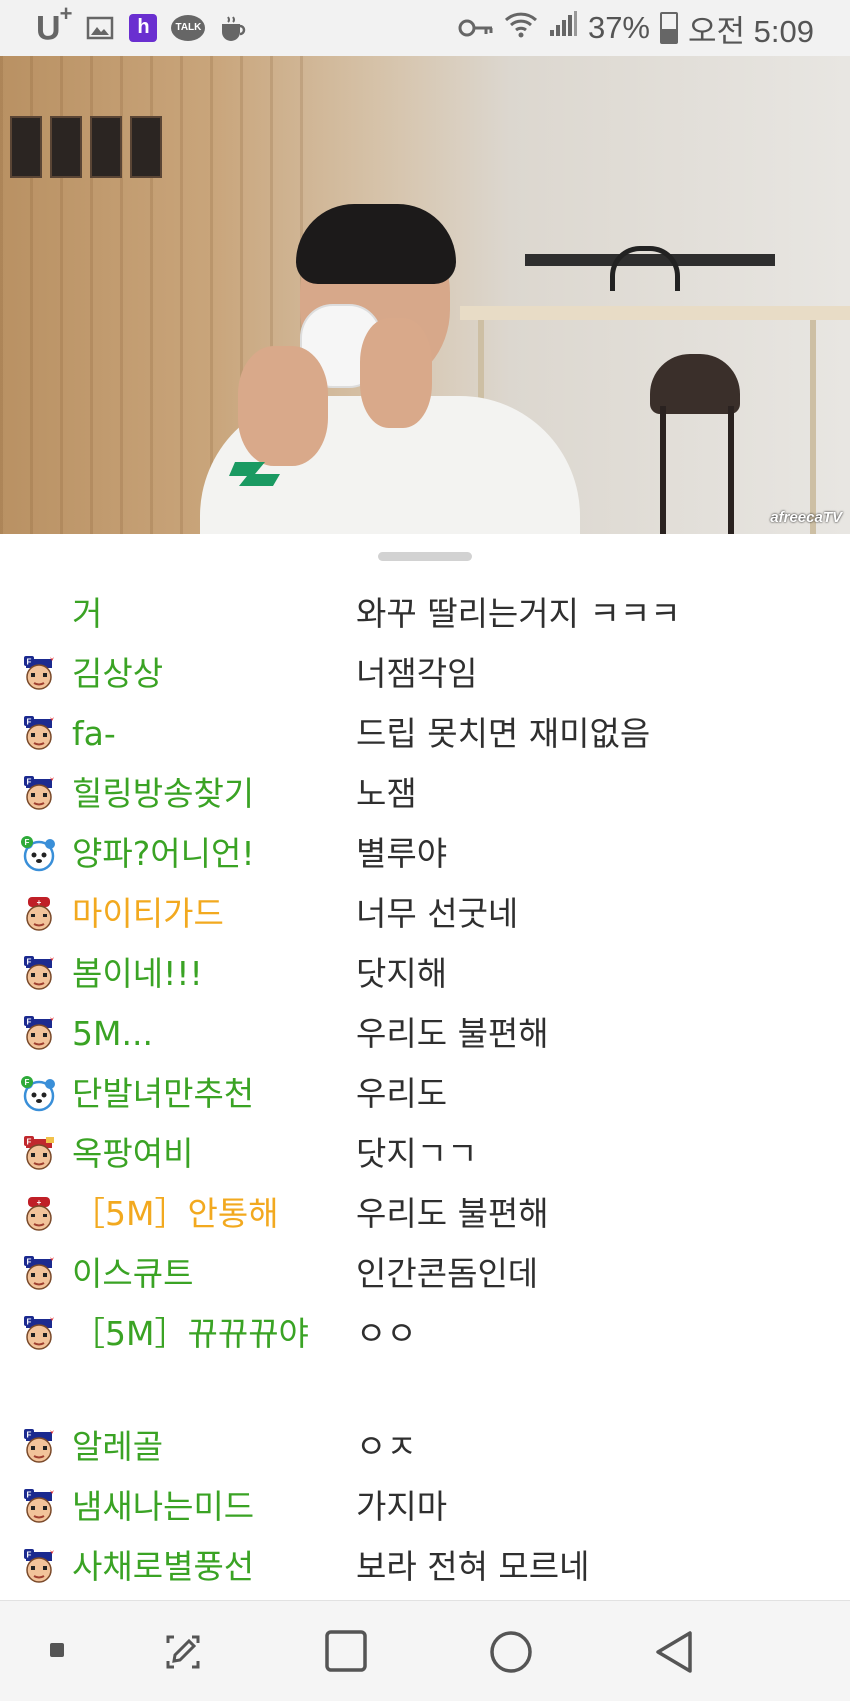 Image resolution: width=850 pixels, height=1701 pixels. Describe the element at coordinates (402, 853) in the screenshot. I see `chat-message-text: 별루야` at that location.